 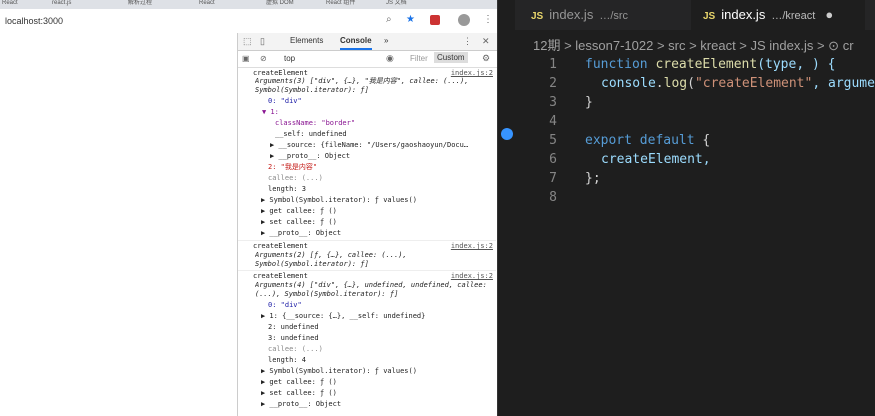 What do you see at coordinates (486, 58) in the screenshot?
I see `gear-icon: ⚙` at bounding box center [486, 58].